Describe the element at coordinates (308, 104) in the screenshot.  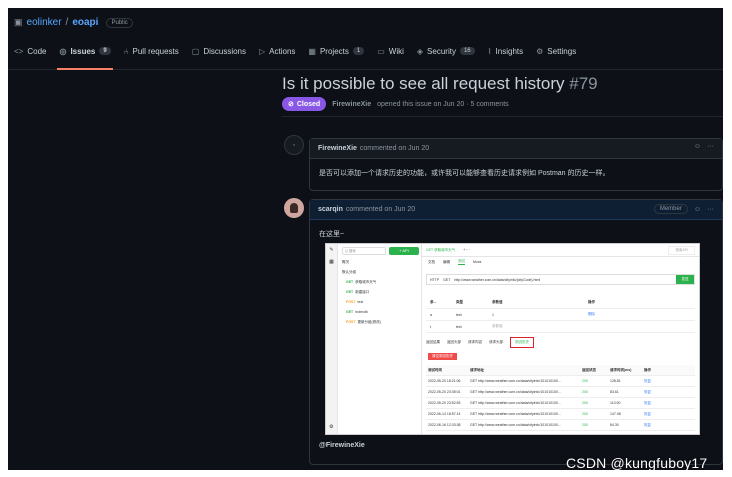
I see `issue-state-label: Closed` at that location.